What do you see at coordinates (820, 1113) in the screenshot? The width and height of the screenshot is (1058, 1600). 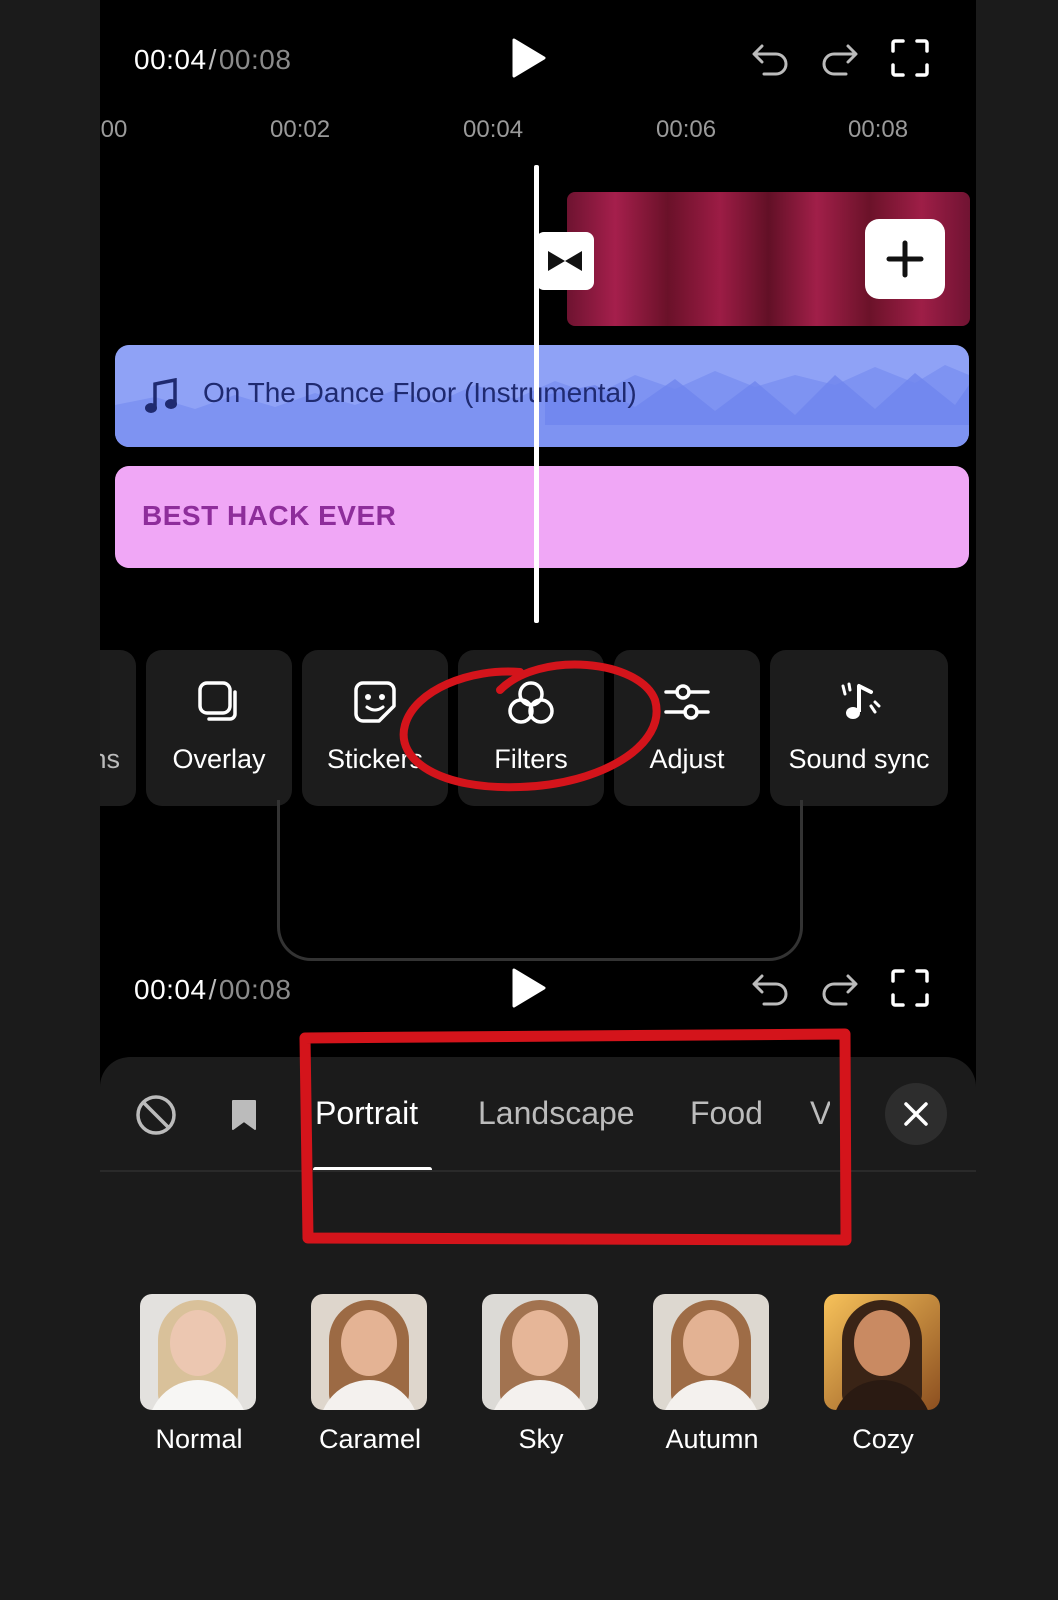 I see `tab-partial: V` at bounding box center [820, 1113].